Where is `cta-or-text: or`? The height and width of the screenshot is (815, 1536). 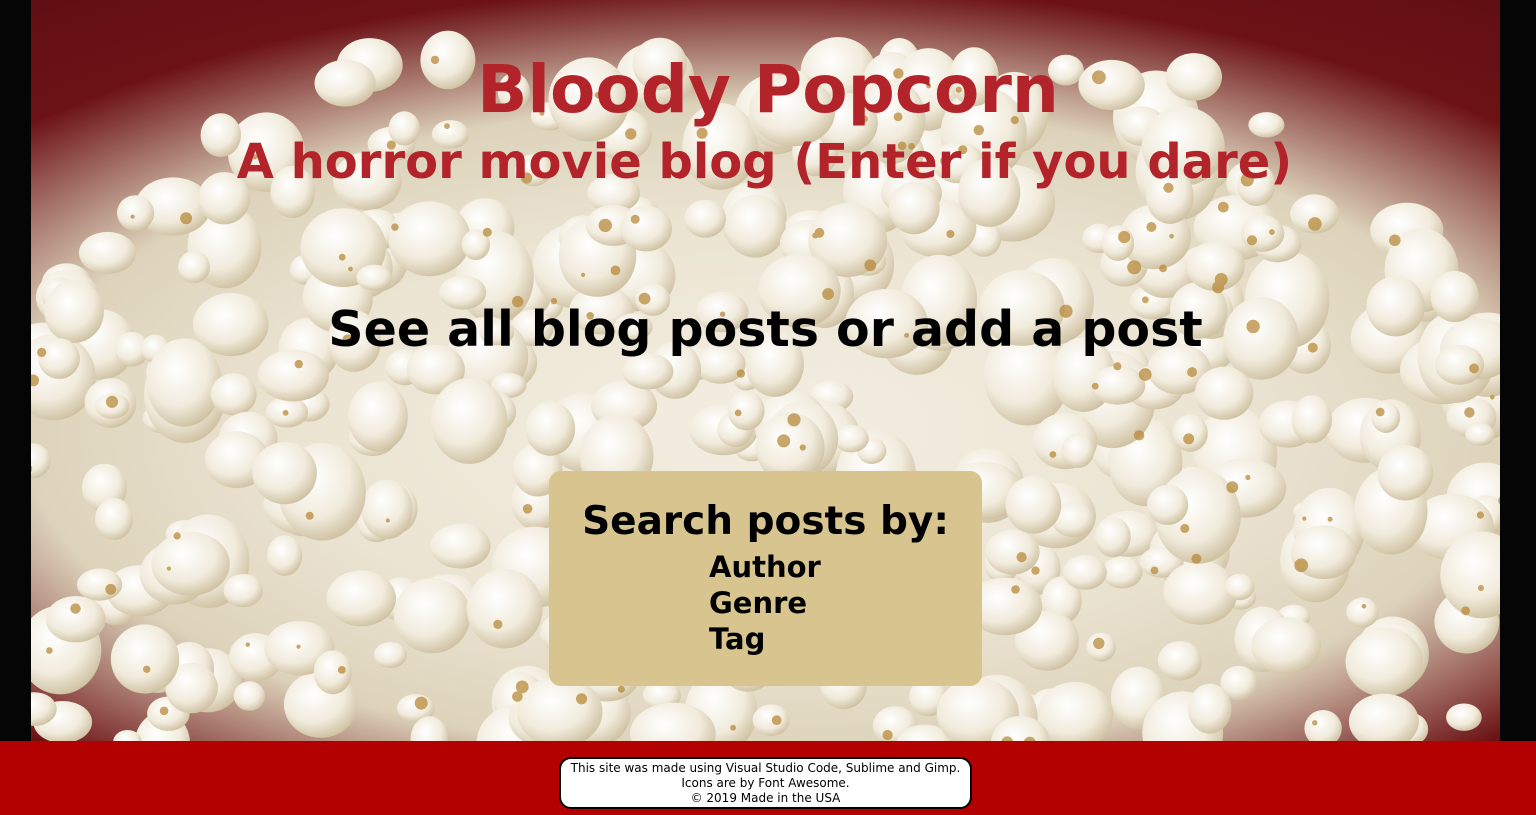
cta-or-text: or is located at coordinates (865, 329).